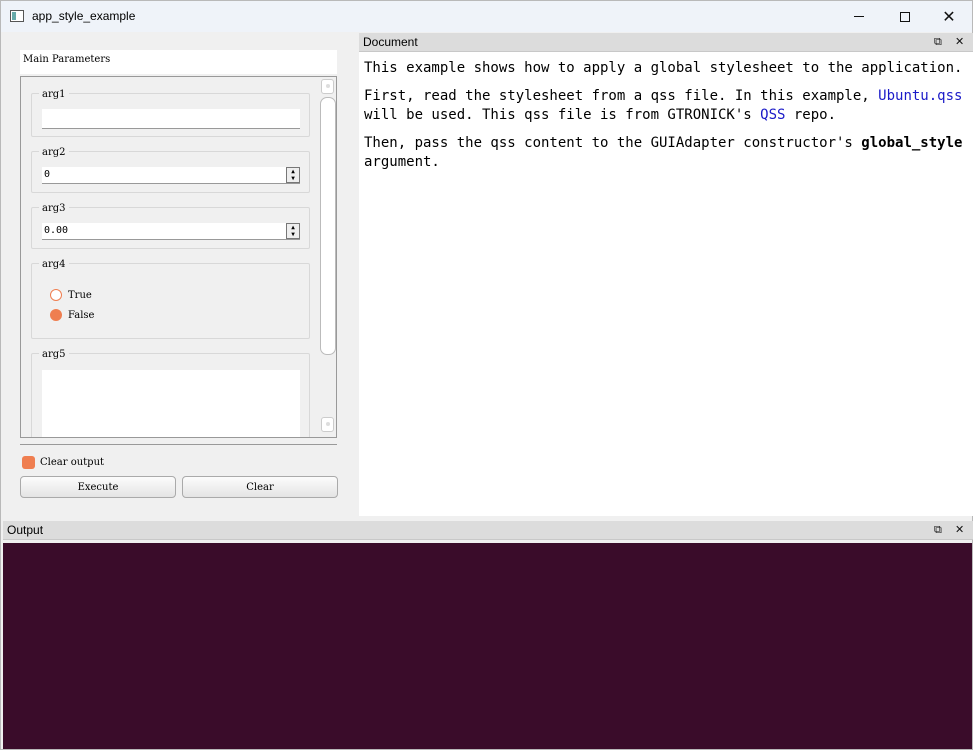  What do you see at coordinates (328, 226) in the screenshot?
I see `scroll-thumb` at bounding box center [328, 226].